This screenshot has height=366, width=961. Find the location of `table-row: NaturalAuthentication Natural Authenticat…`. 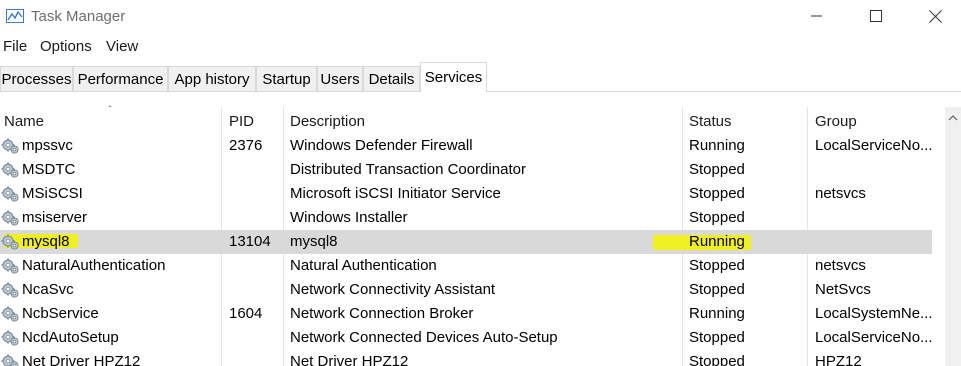

table-row: NaturalAuthentication Natural Authenticat… is located at coordinates (466, 266).